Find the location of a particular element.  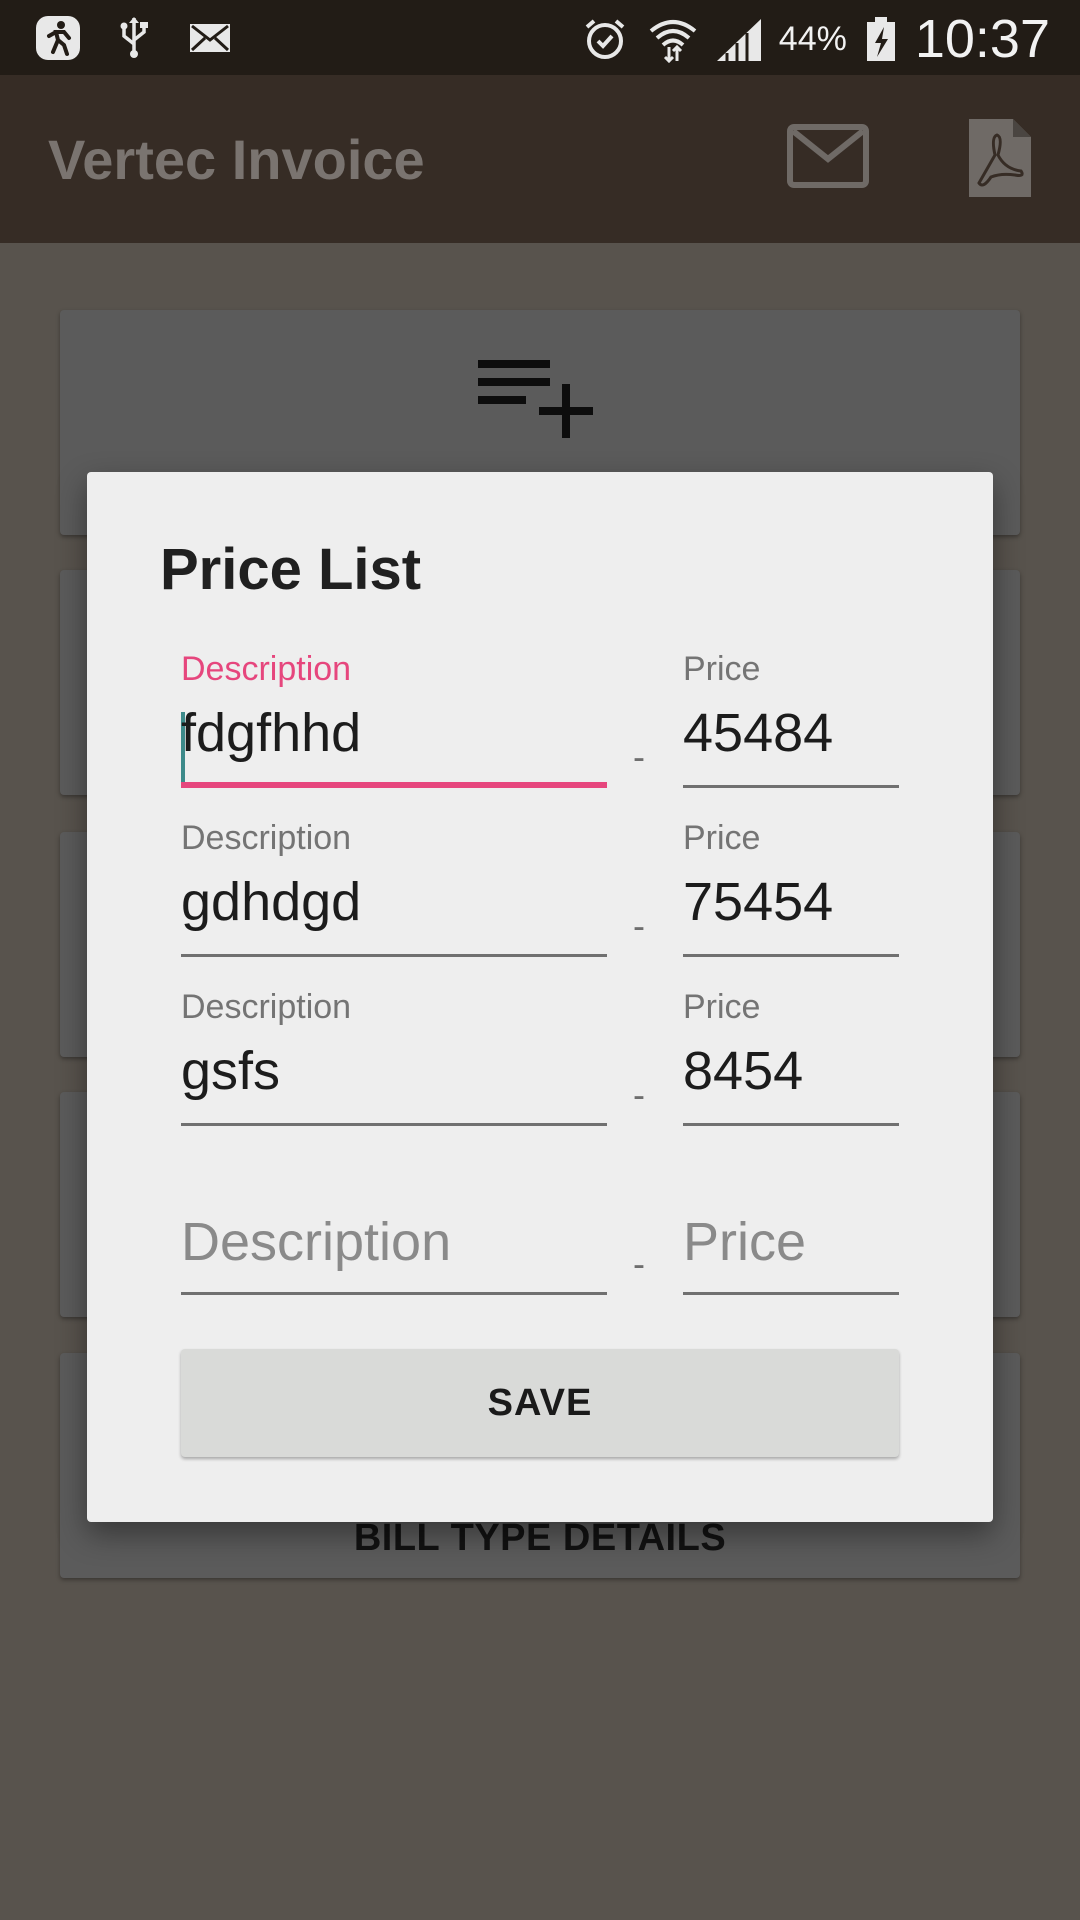

price-value: 45484 is located at coordinates (758, 733).